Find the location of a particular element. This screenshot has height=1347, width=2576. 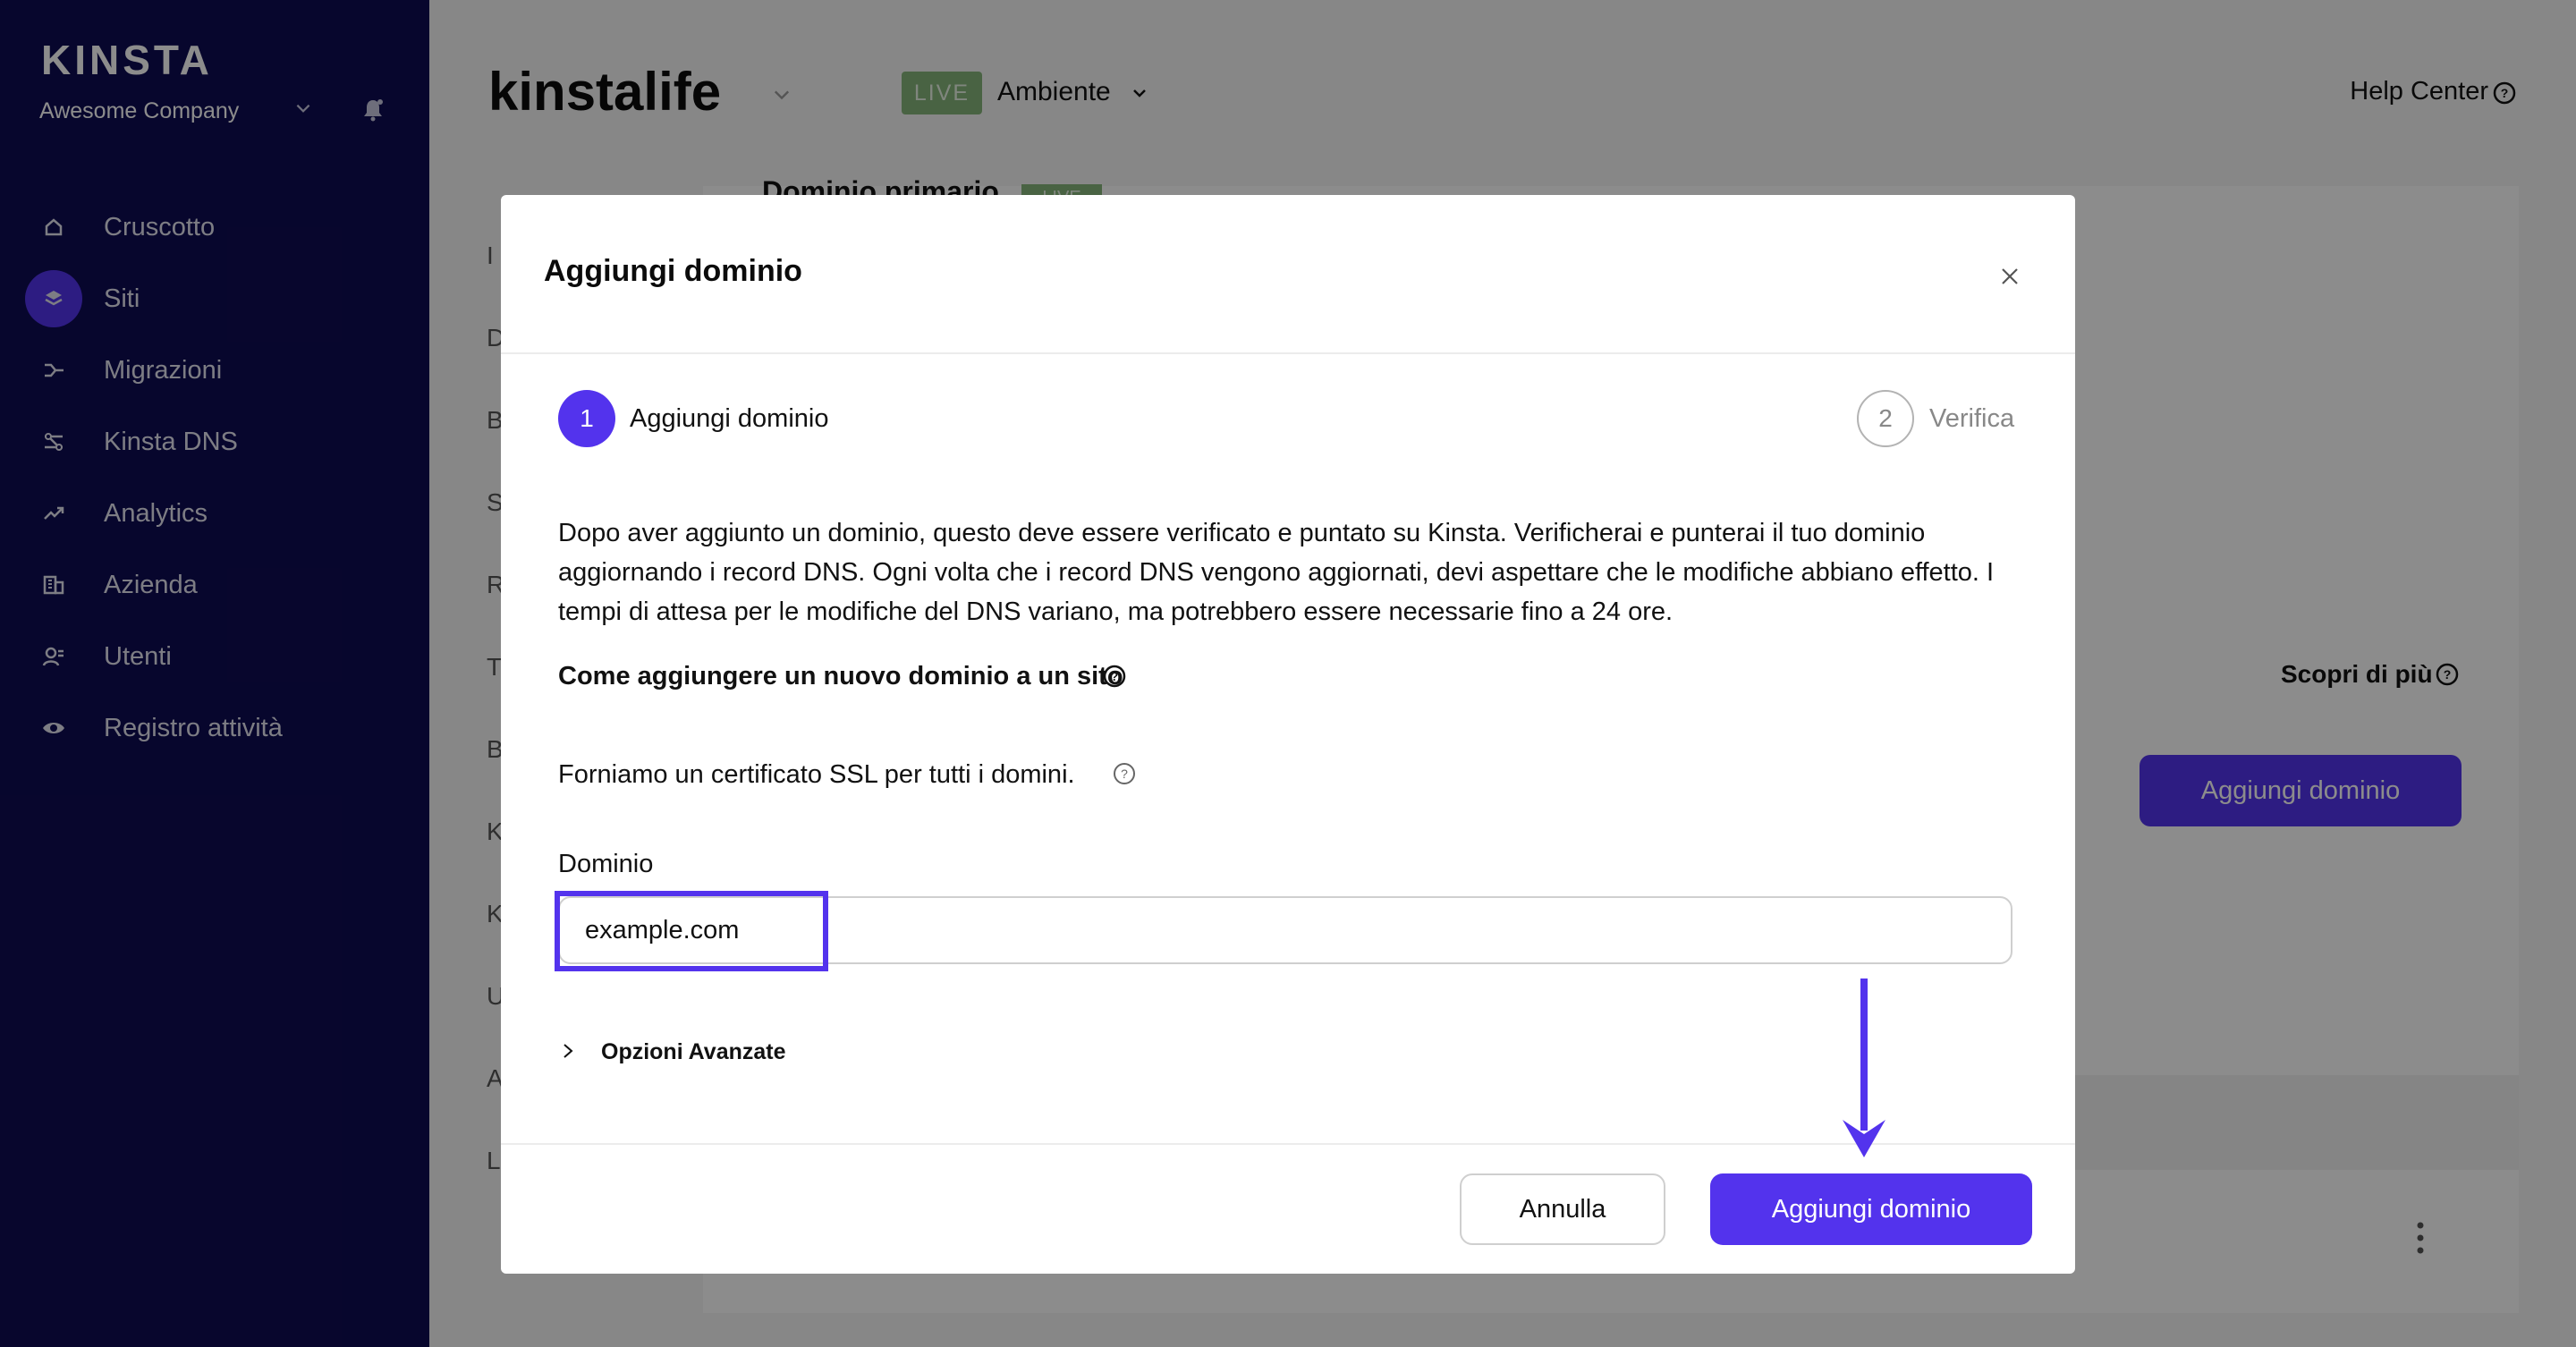

advanced-options-toggle: Opzioni Avanzate is located at coordinates (693, 1052).